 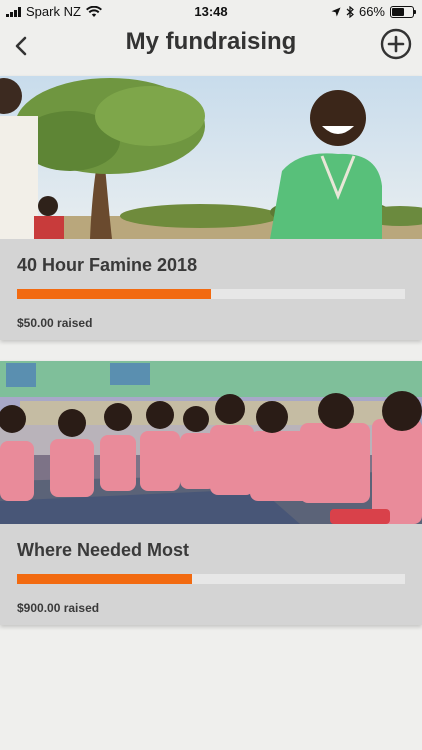 I want to click on navigation-bar: My fundraising, so click(x=211, y=47).